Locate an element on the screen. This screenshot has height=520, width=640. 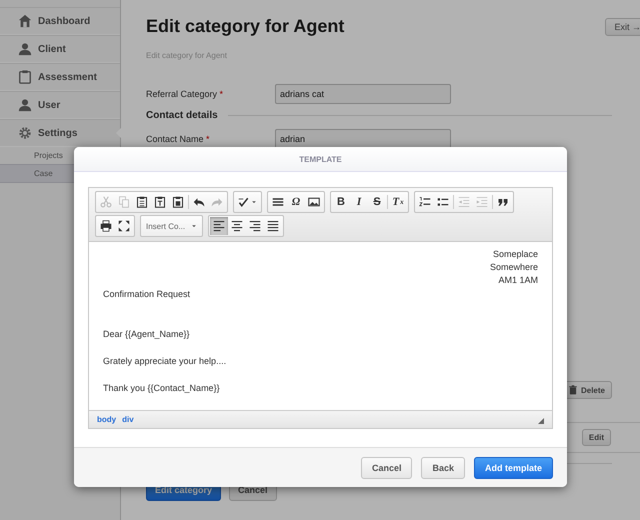
element-path-link: body is located at coordinates (106, 419).